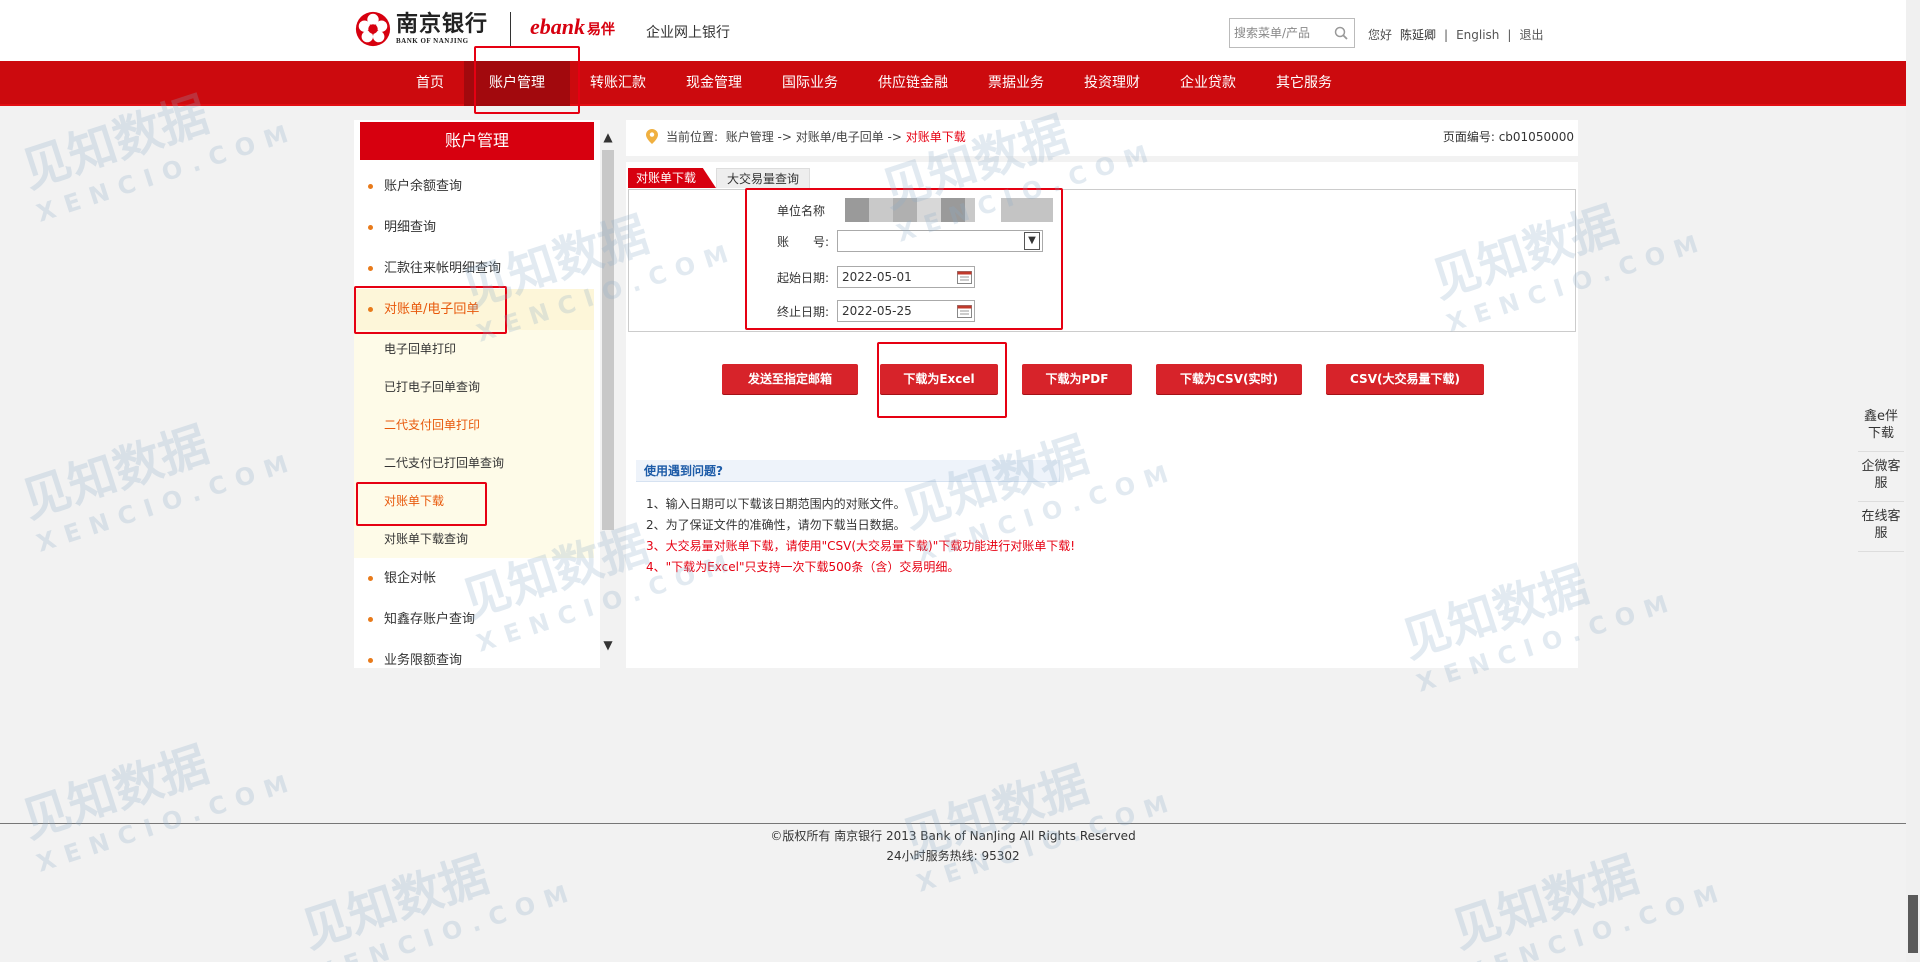  What do you see at coordinates (608, 340) in the screenshot?
I see `sidebar-scroll-thumb` at bounding box center [608, 340].